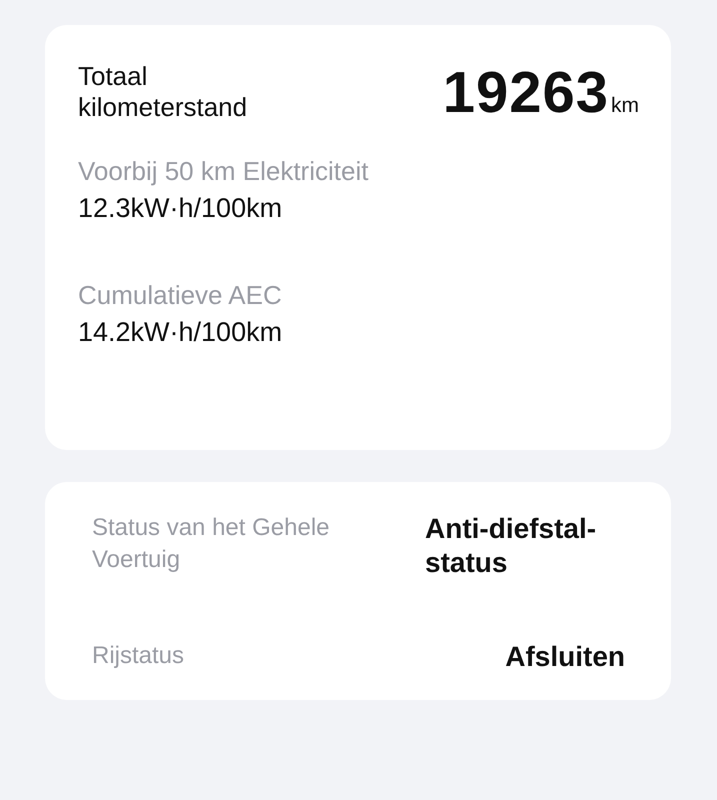 The width and height of the screenshot is (717, 800). What do you see at coordinates (181, 208) in the screenshot?
I see `stat-value: 12.3kW·h/100km` at bounding box center [181, 208].